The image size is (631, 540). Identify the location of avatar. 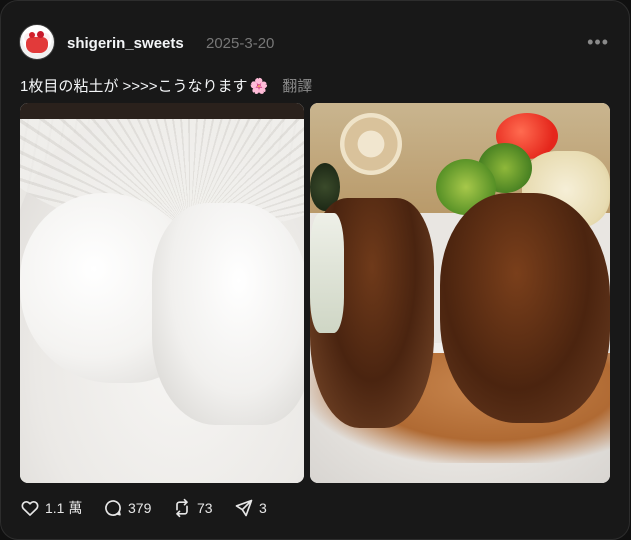
(37, 42).